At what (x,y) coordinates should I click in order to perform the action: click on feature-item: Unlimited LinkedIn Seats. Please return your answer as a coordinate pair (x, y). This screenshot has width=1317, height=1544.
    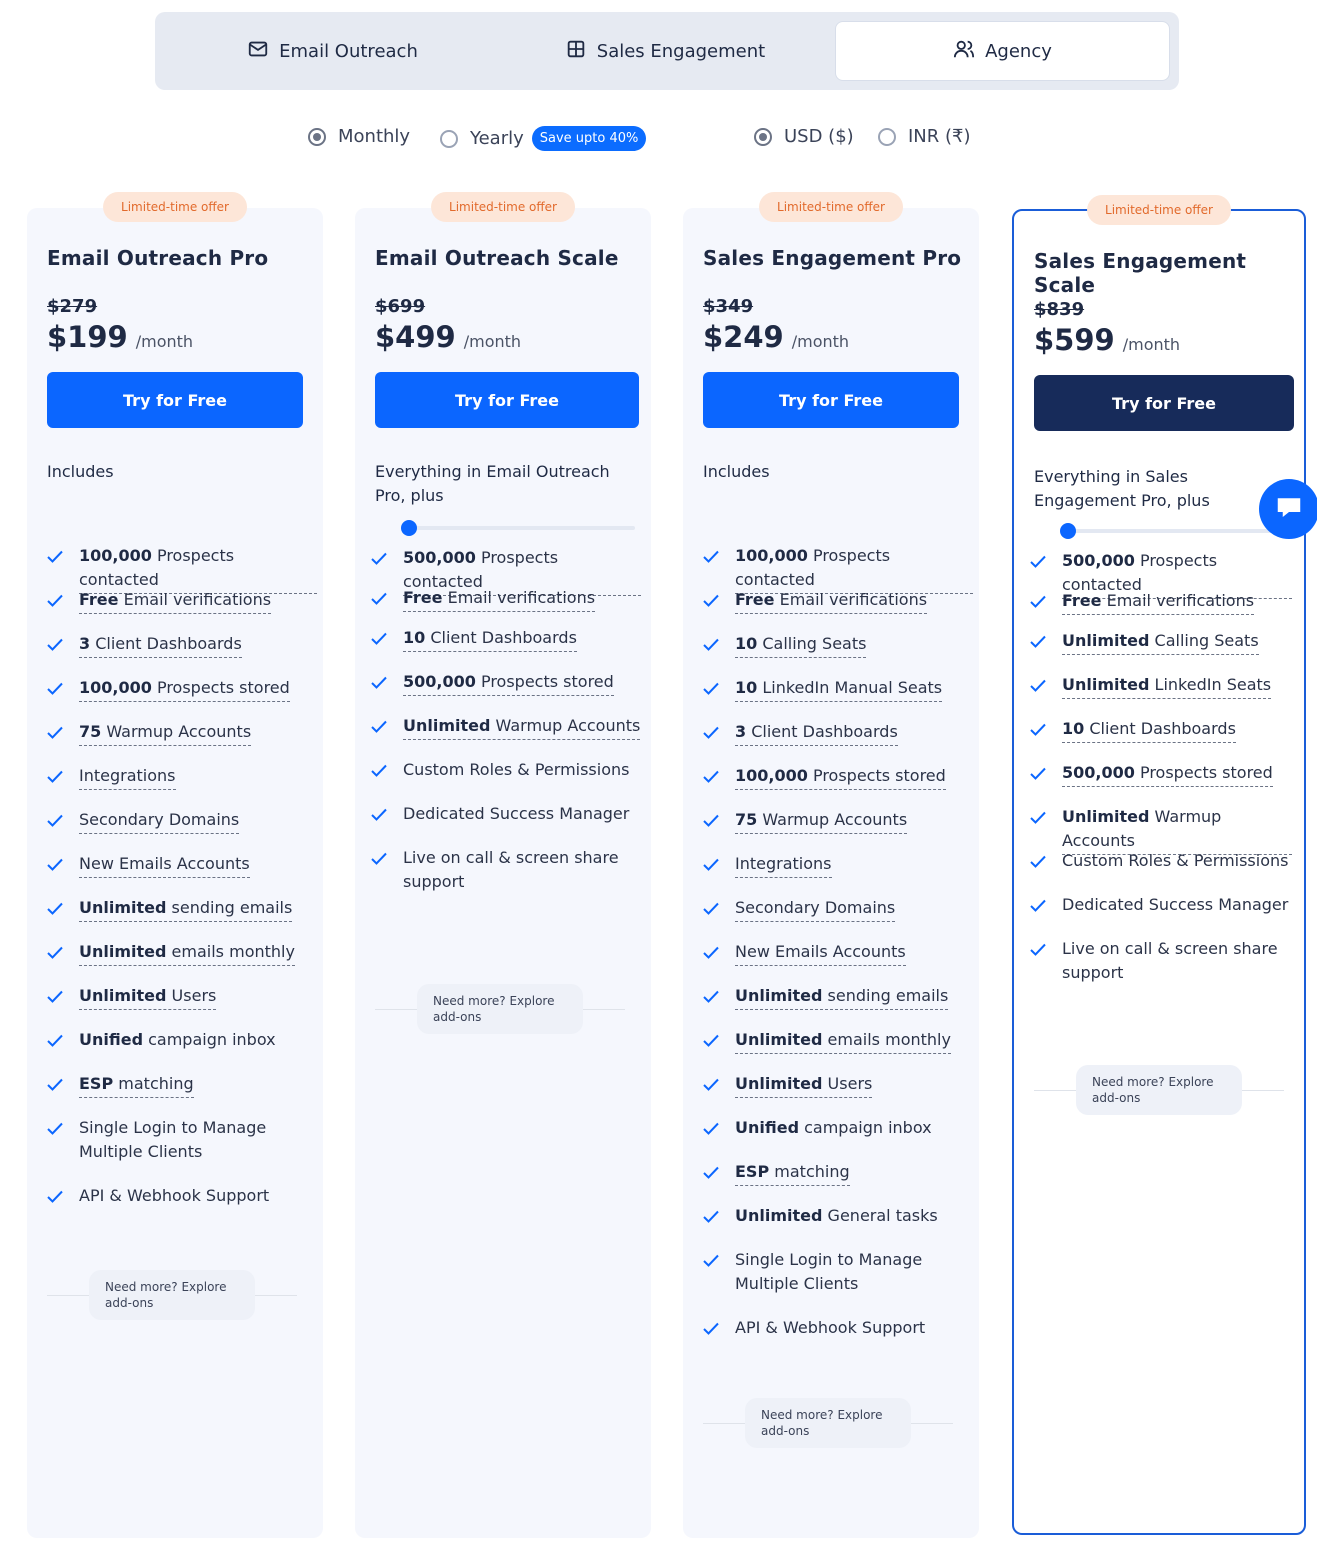
    Looking at the image, I should click on (1161, 686).